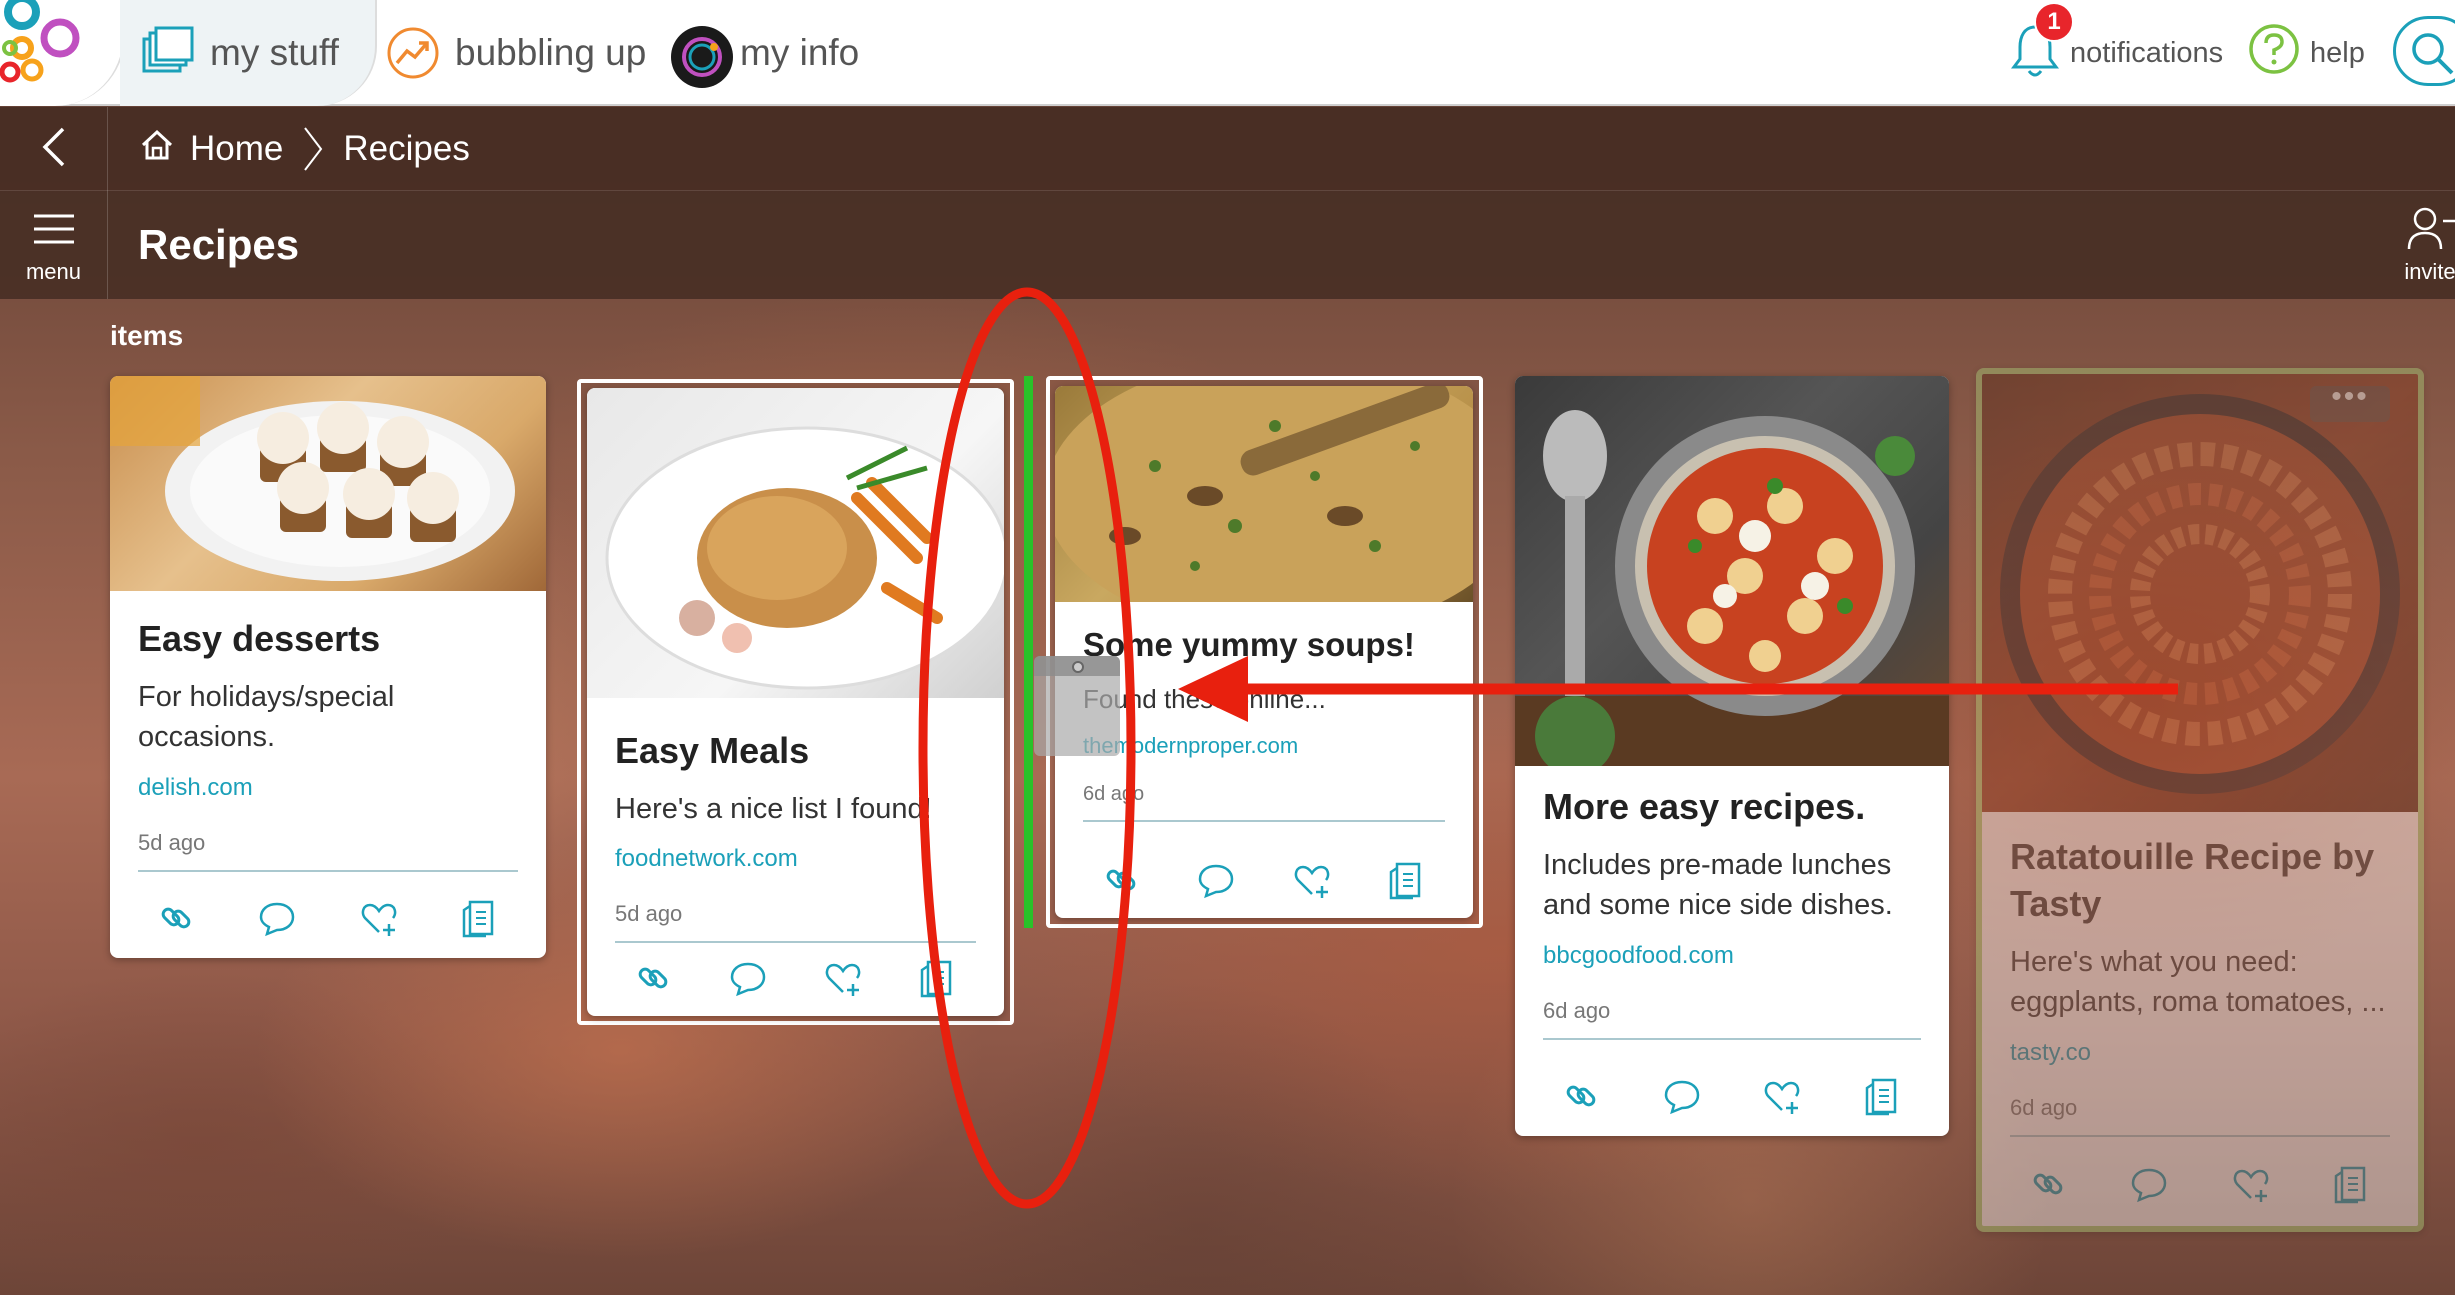  I want to click on annotation-arrowhead, so click(1213, 689).